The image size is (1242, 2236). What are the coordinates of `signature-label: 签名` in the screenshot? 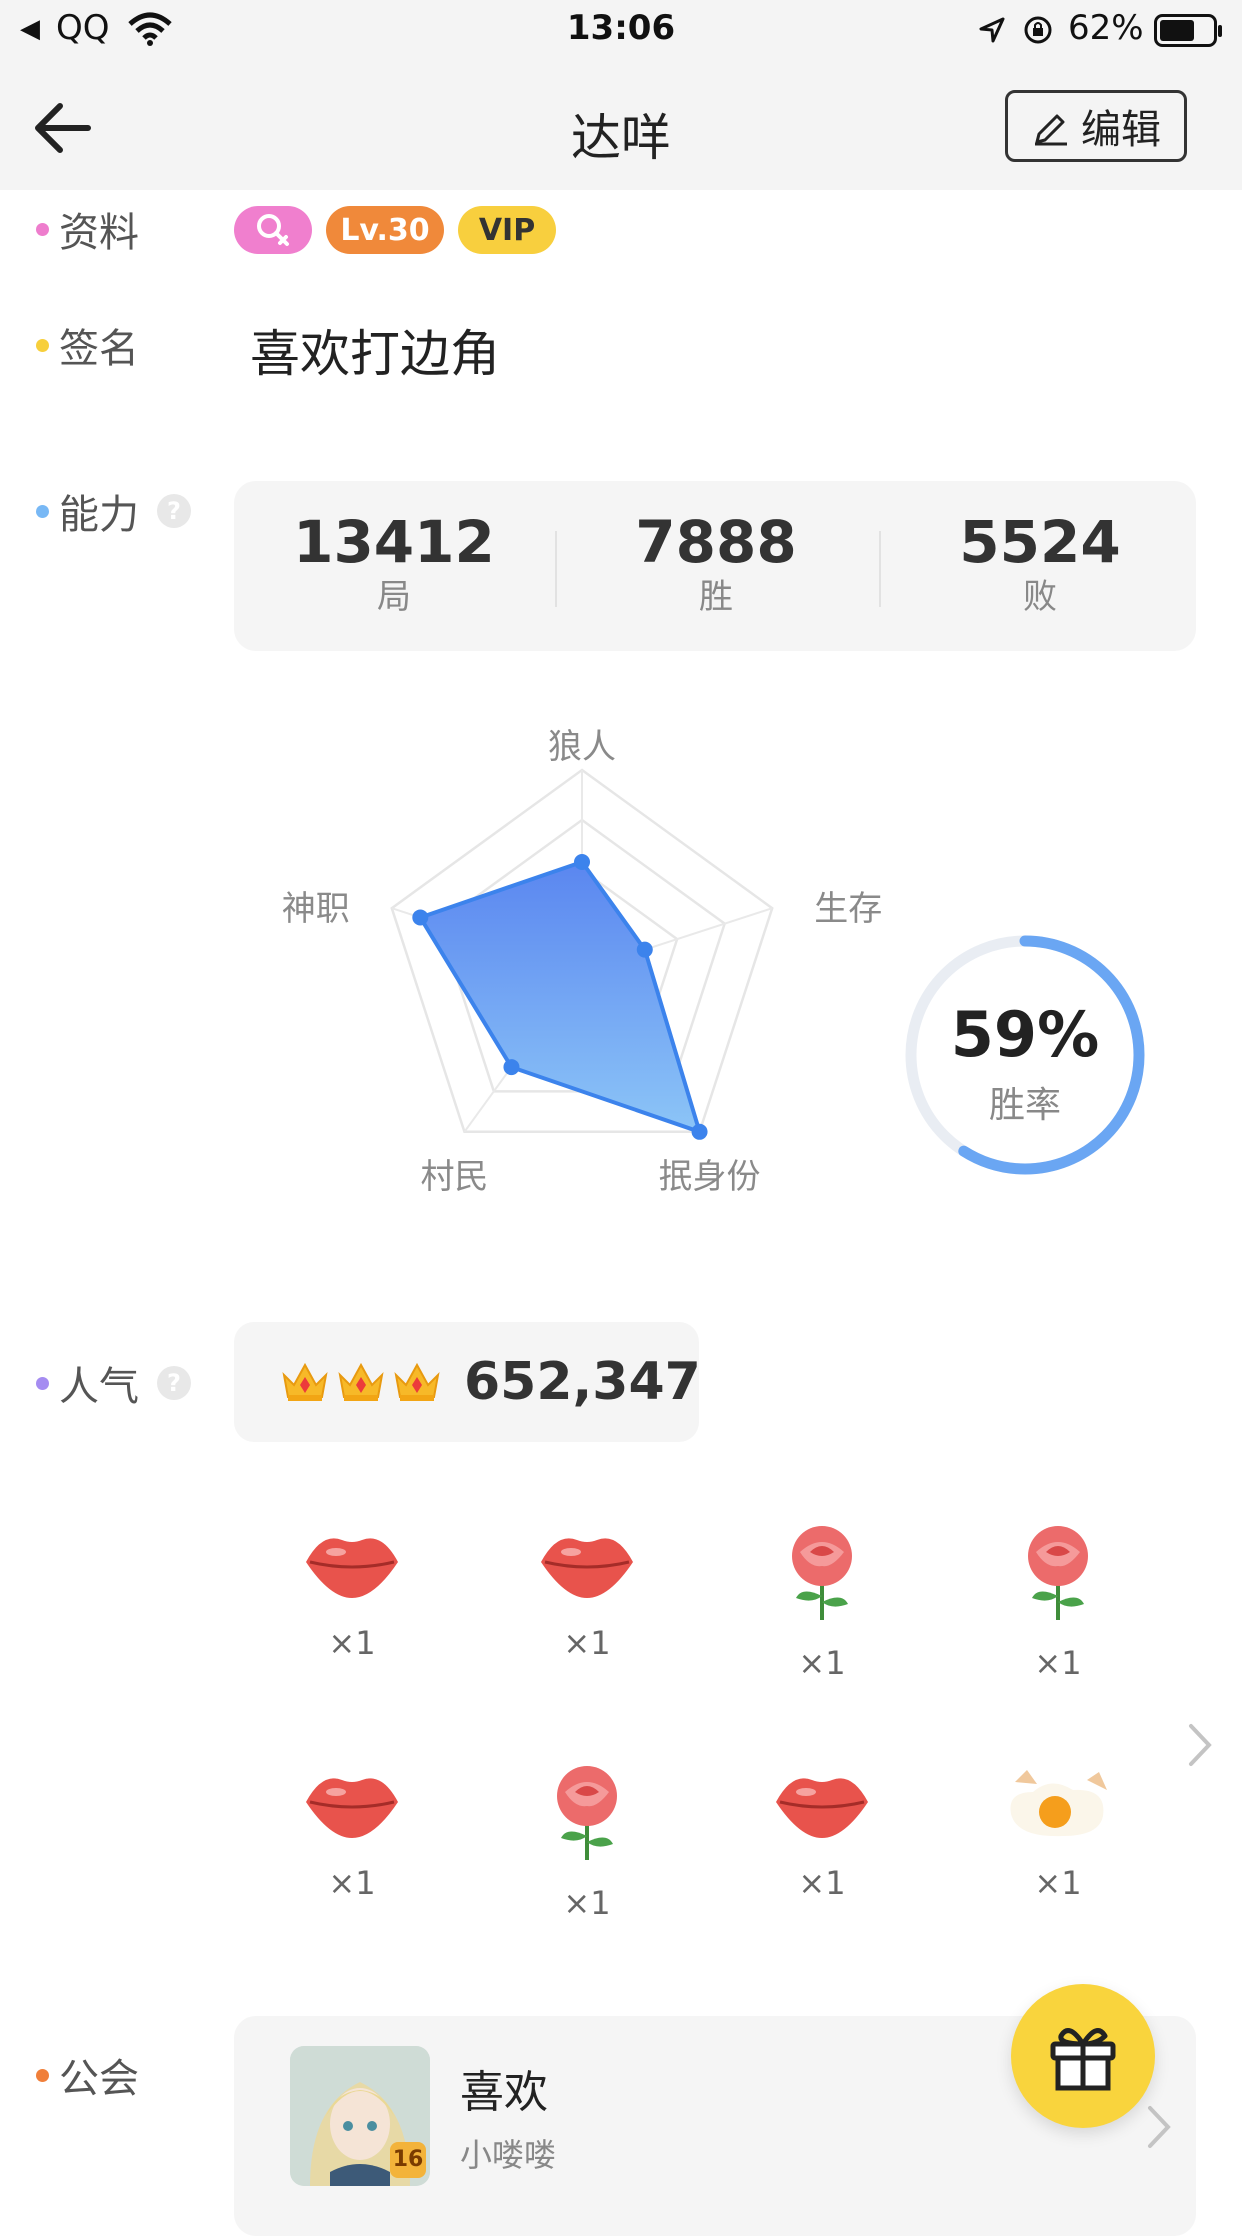 It's located at (99, 349).